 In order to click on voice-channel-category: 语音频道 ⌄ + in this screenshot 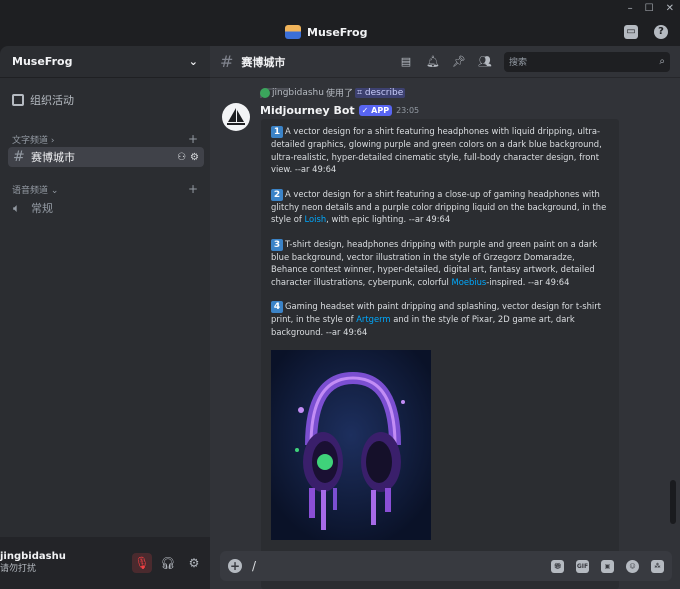, I will do `click(105, 189)`.